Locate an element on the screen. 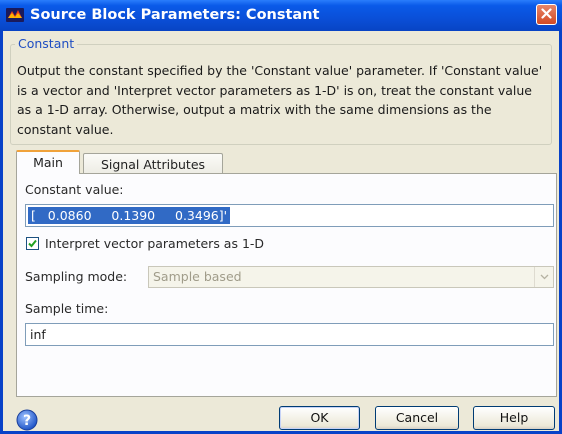 This screenshot has height=434, width=562. close-button is located at coordinates (546, 14).